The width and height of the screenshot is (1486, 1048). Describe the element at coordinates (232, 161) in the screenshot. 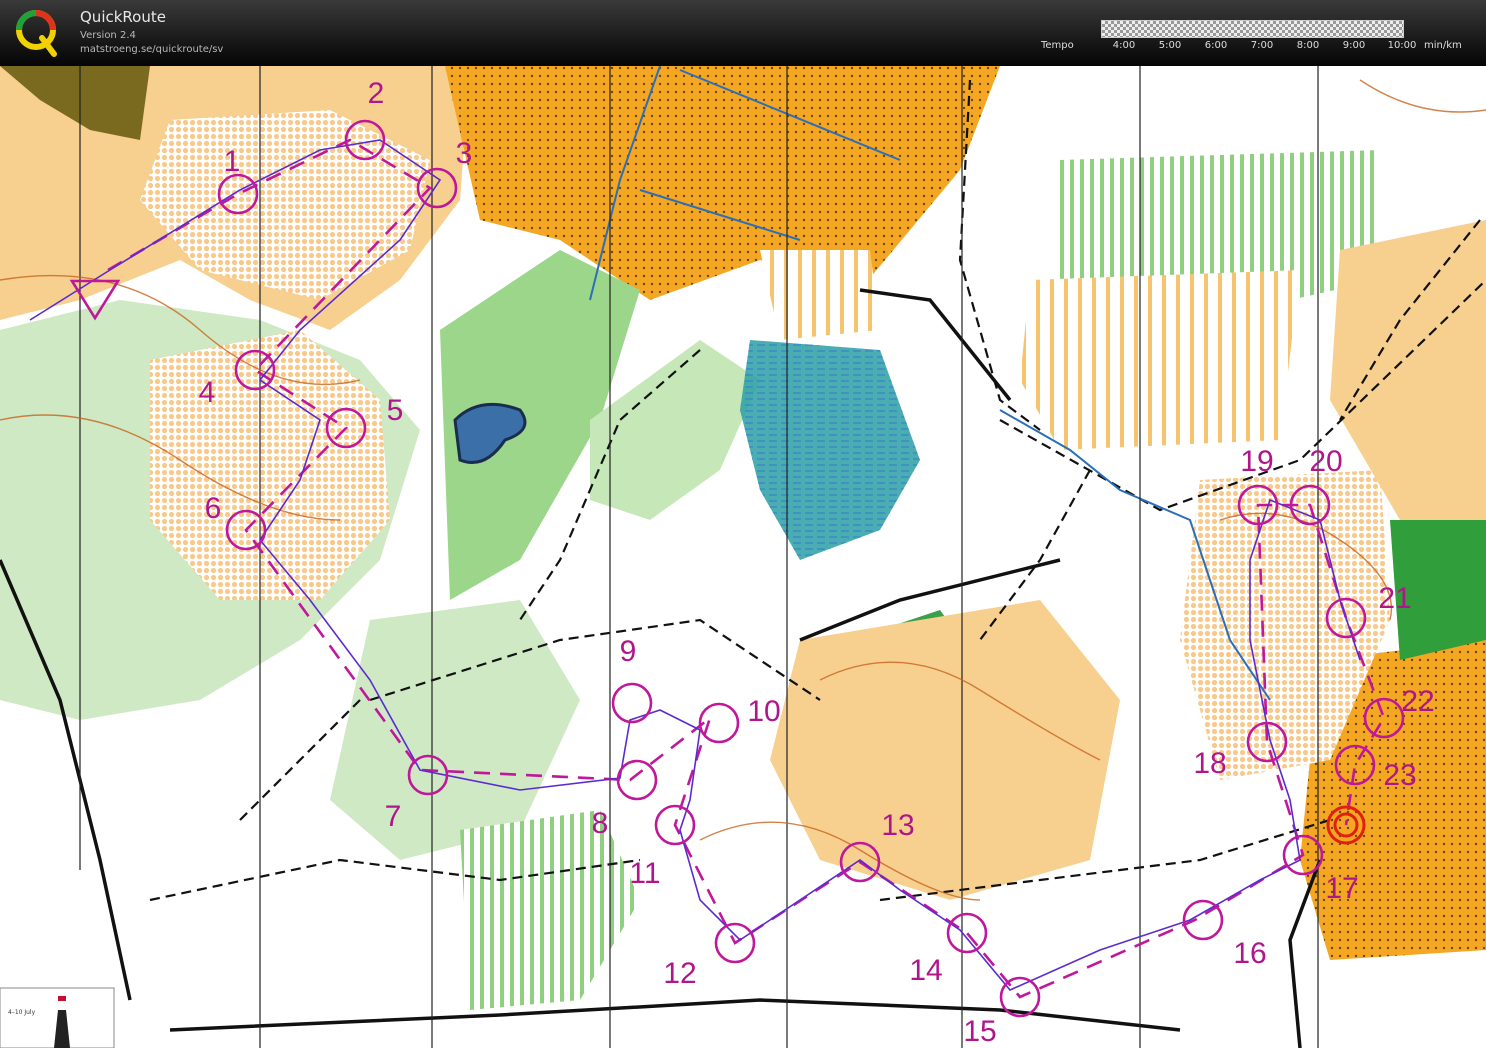

I see `control-number-1: 1` at that location.